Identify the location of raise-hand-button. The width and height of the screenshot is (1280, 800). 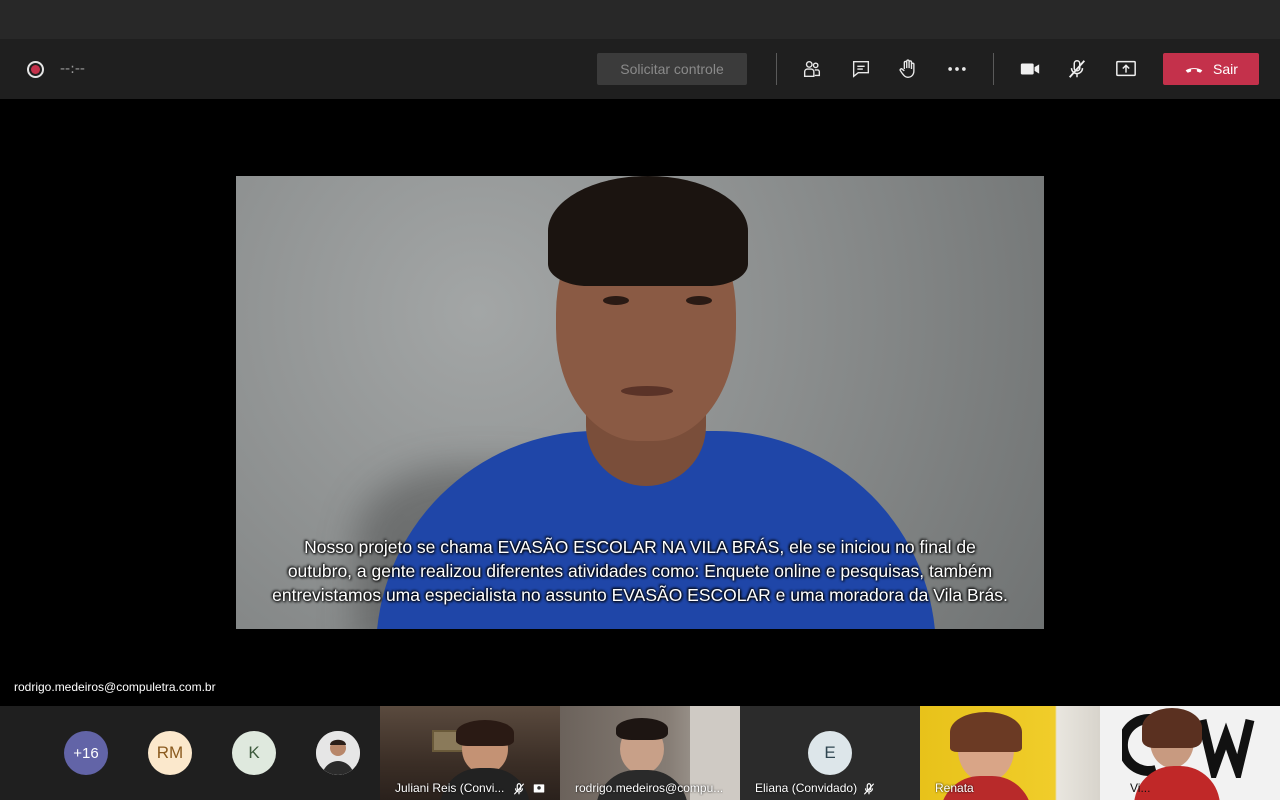
(908, 69).